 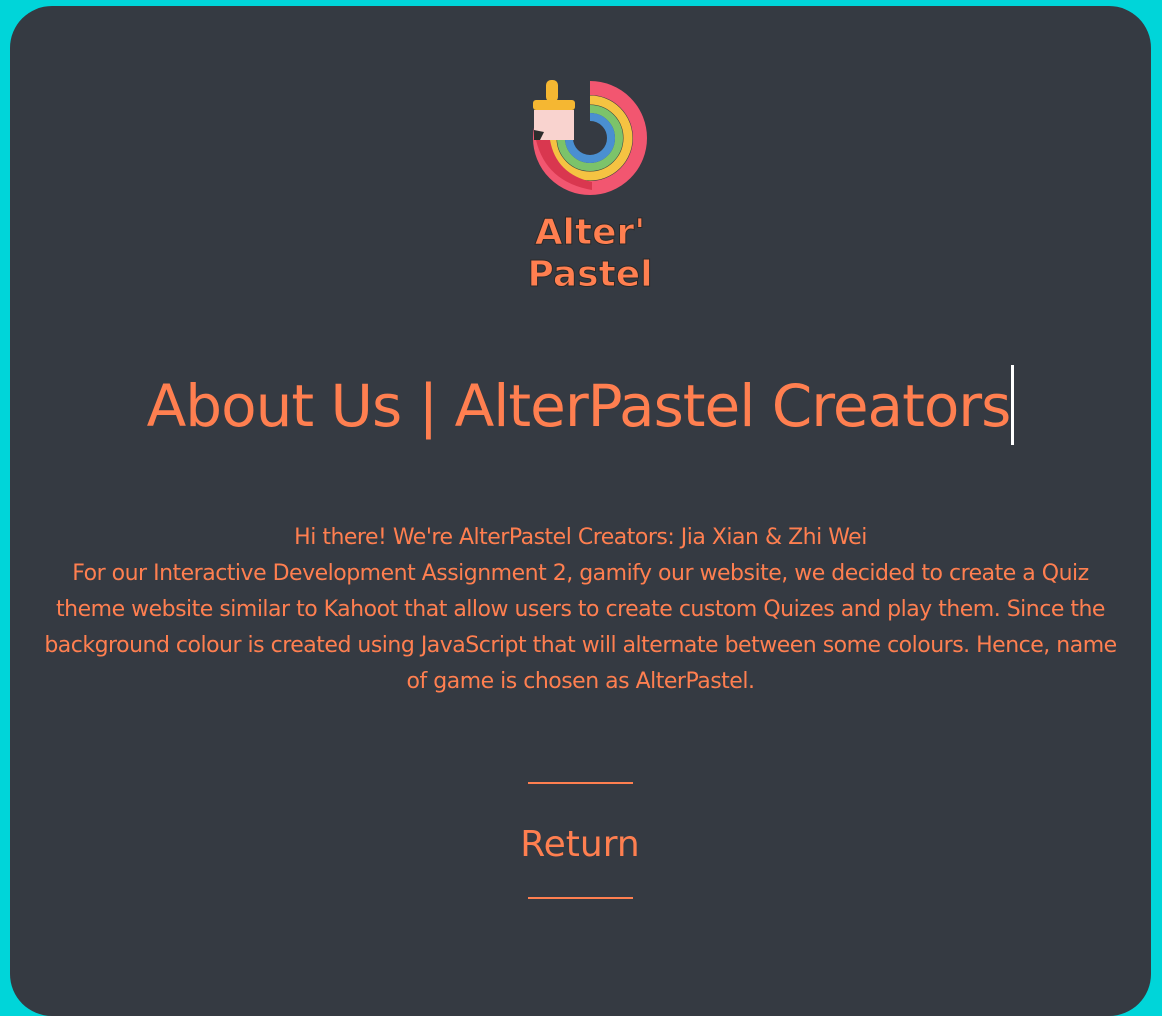 I want to click on return-divider-bottom, so click(x=580, y=898).